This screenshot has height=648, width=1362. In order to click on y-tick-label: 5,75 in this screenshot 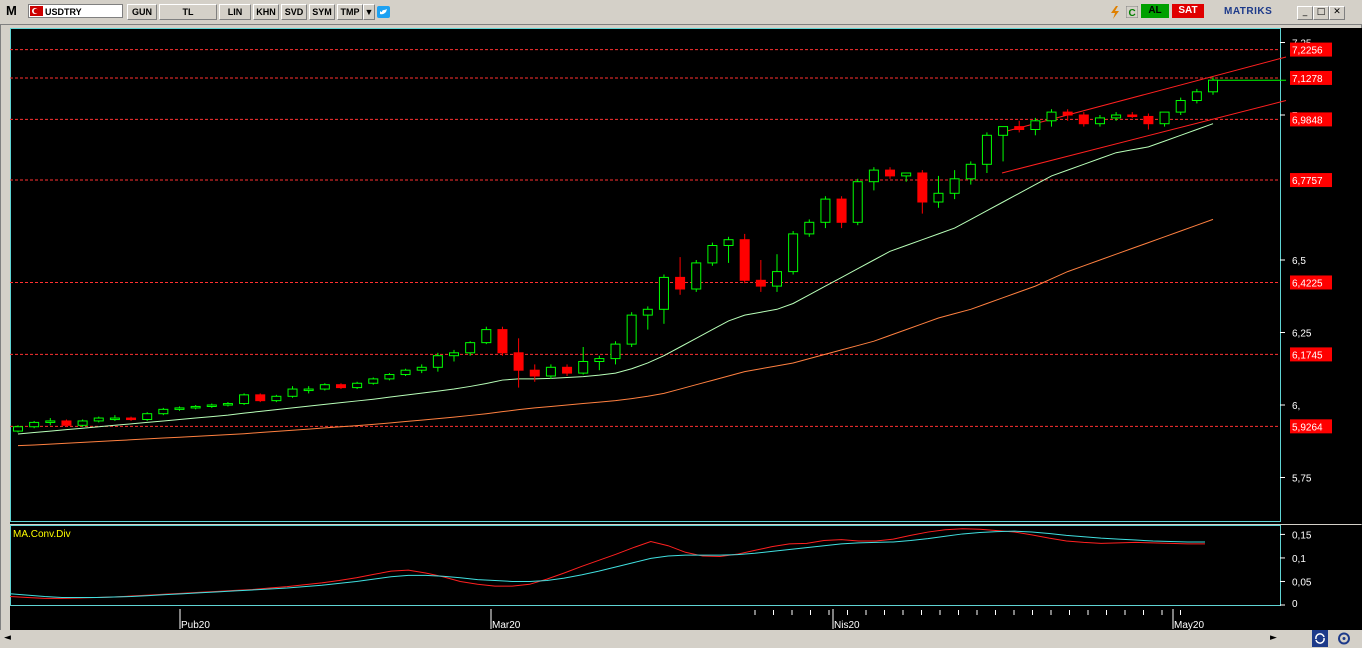, I will do `click(1302, 479)`.